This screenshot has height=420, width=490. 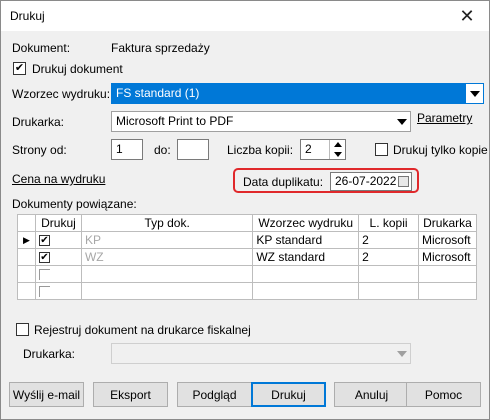 What do you see at coordinates (261, 353) in the screenshot?
I see `fiscal-printer-select` at bounding box center [261, 353].